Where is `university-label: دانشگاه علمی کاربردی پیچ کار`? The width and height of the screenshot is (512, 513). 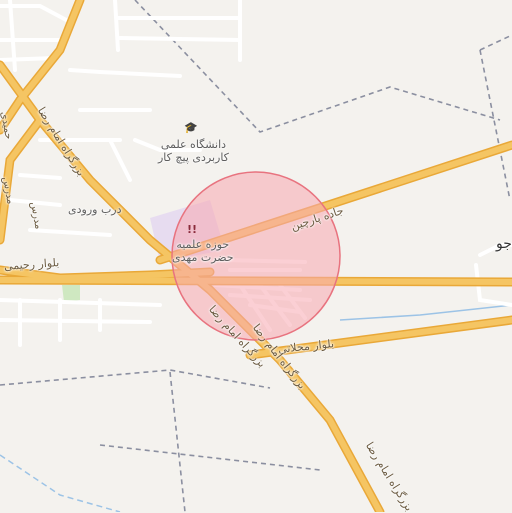
university-label: دانشگاه علمی کاربردی پیچ کار is located at coordinates (193, 151).